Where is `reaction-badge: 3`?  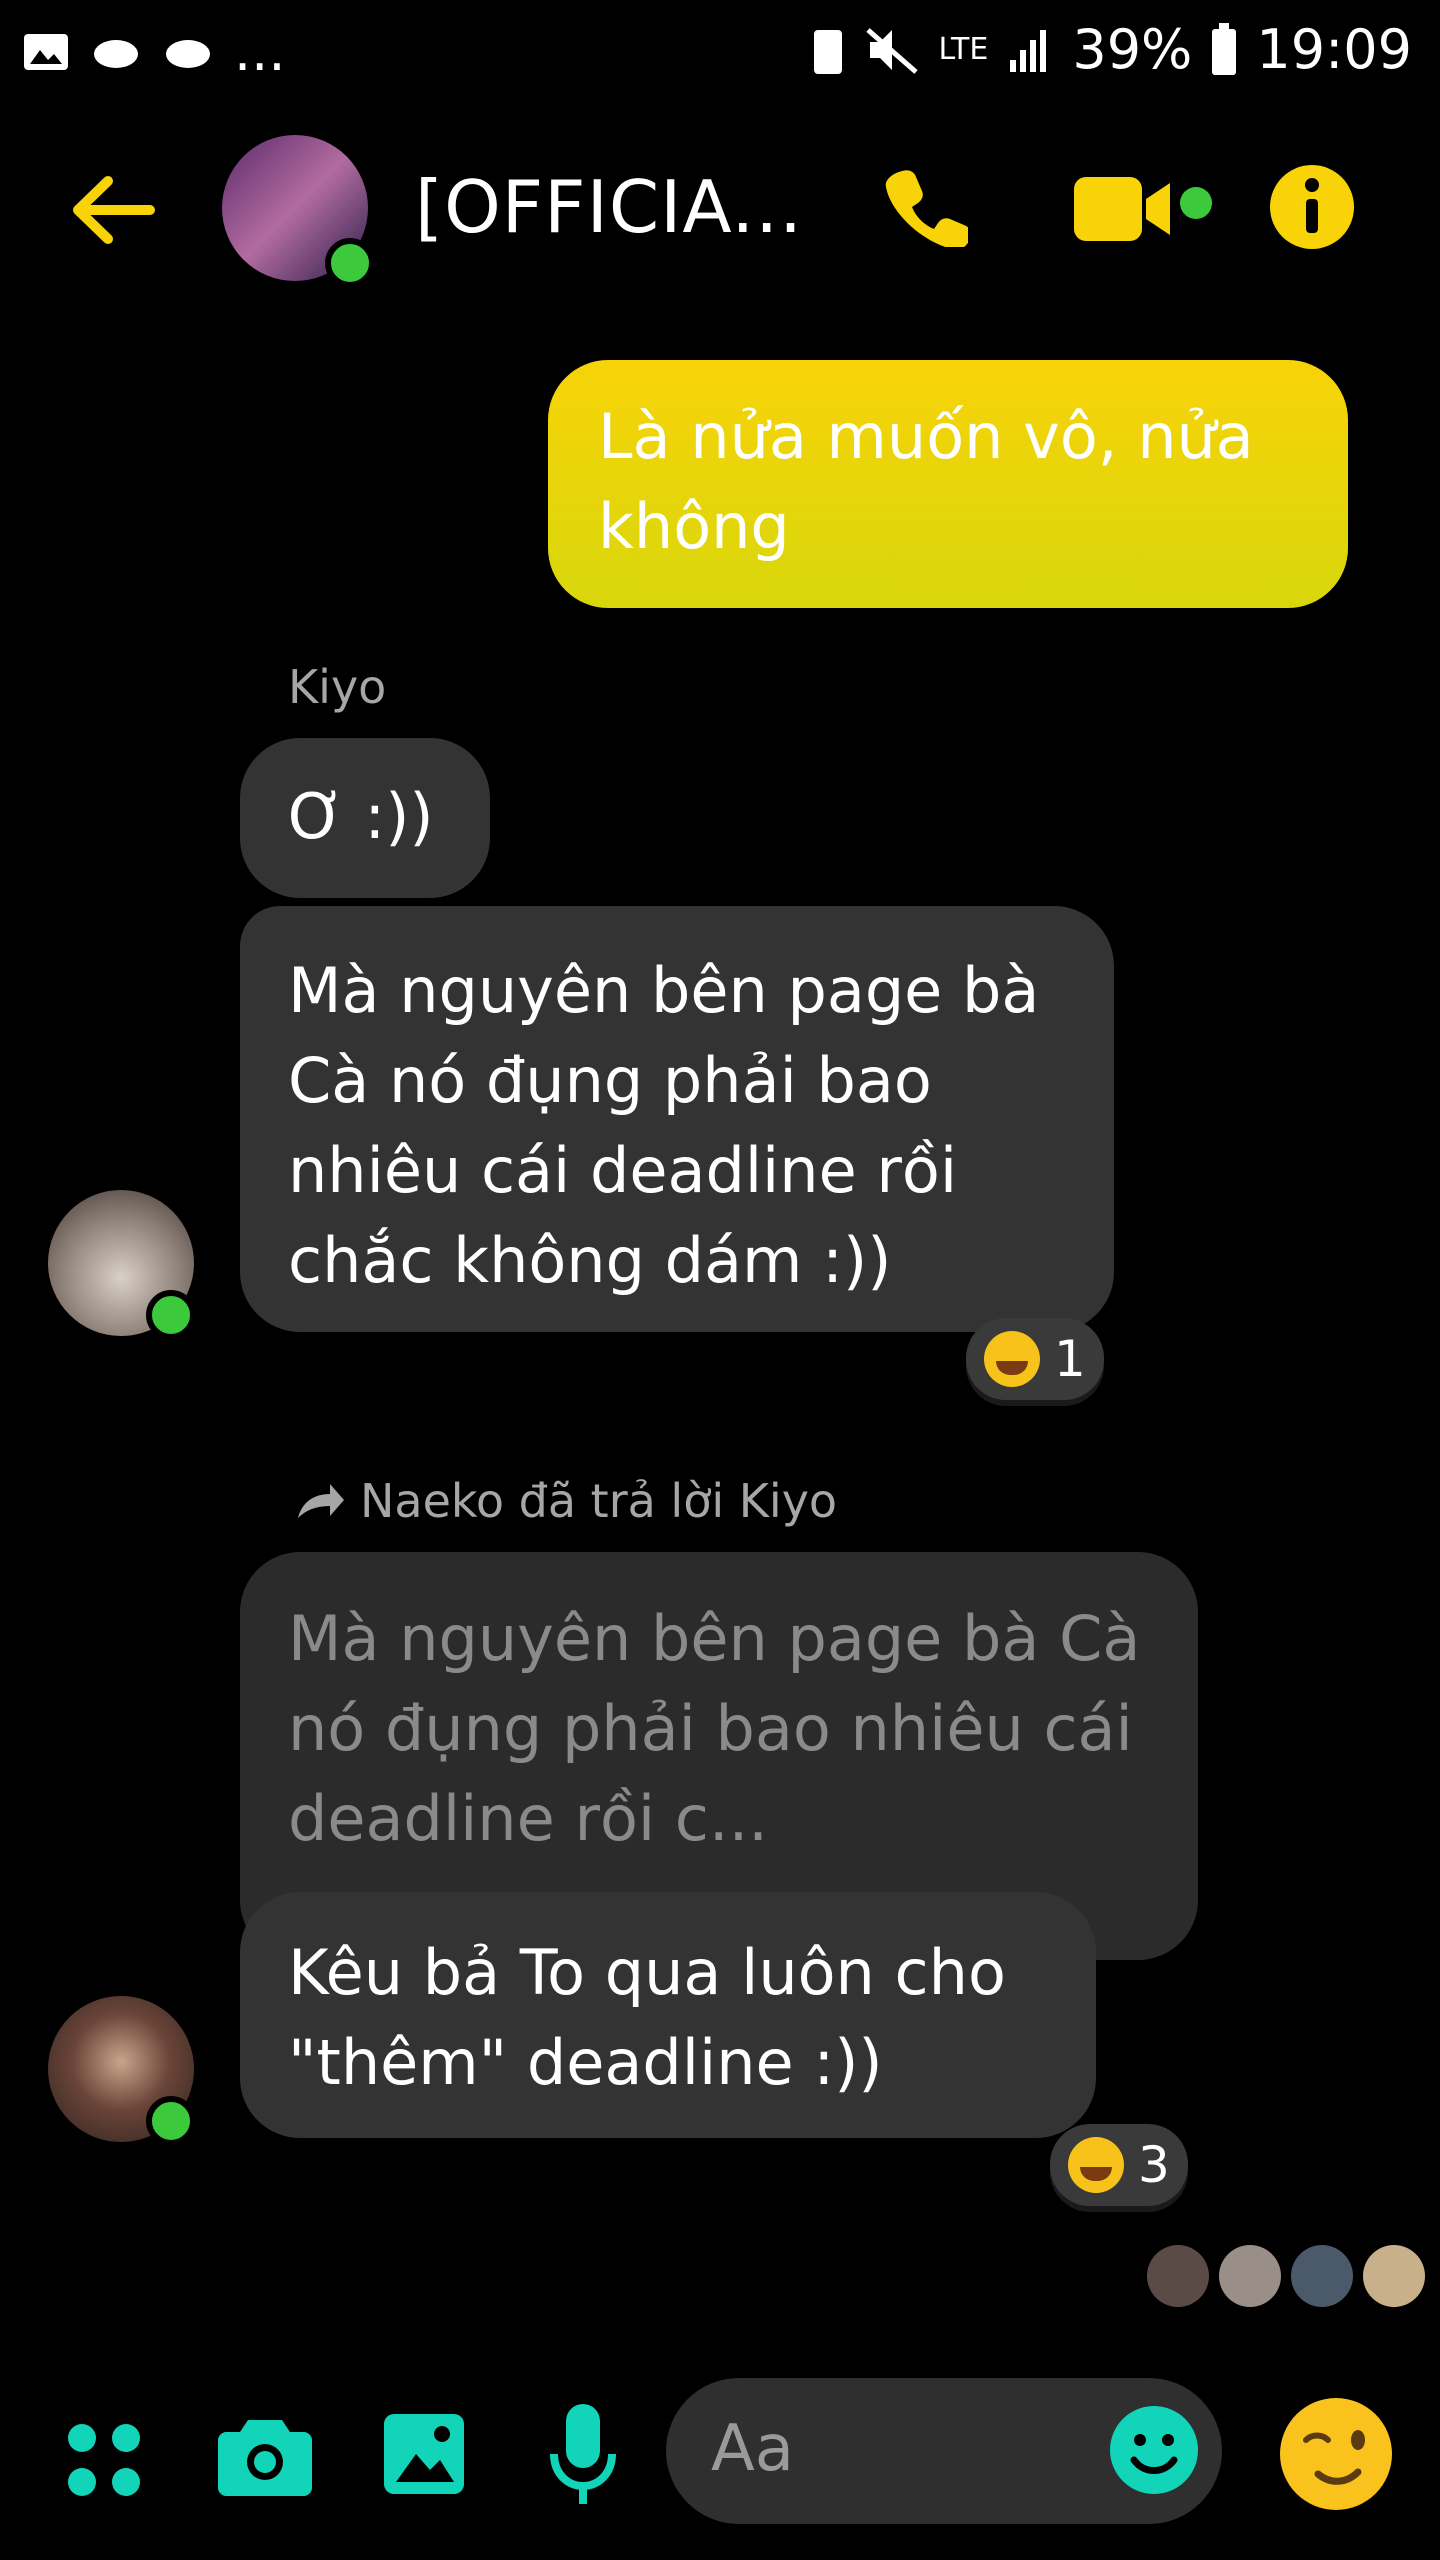 reaction-badge: 3 is located at coordinates (1119, 2165).